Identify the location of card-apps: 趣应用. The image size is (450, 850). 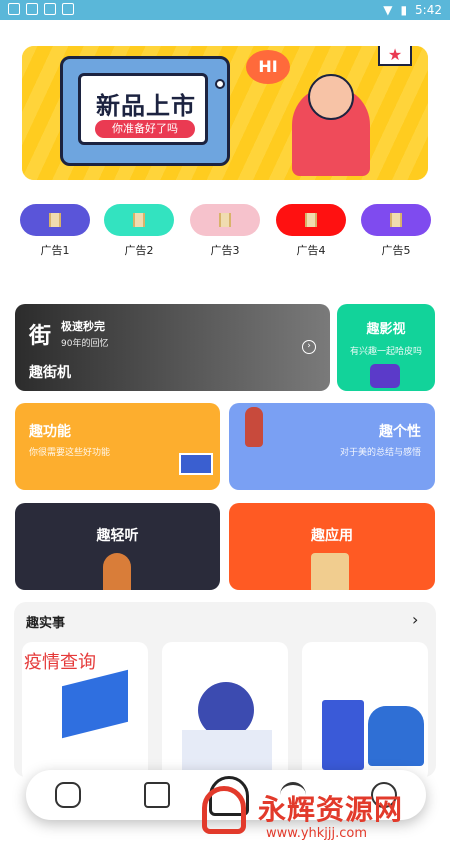
(332, 546).